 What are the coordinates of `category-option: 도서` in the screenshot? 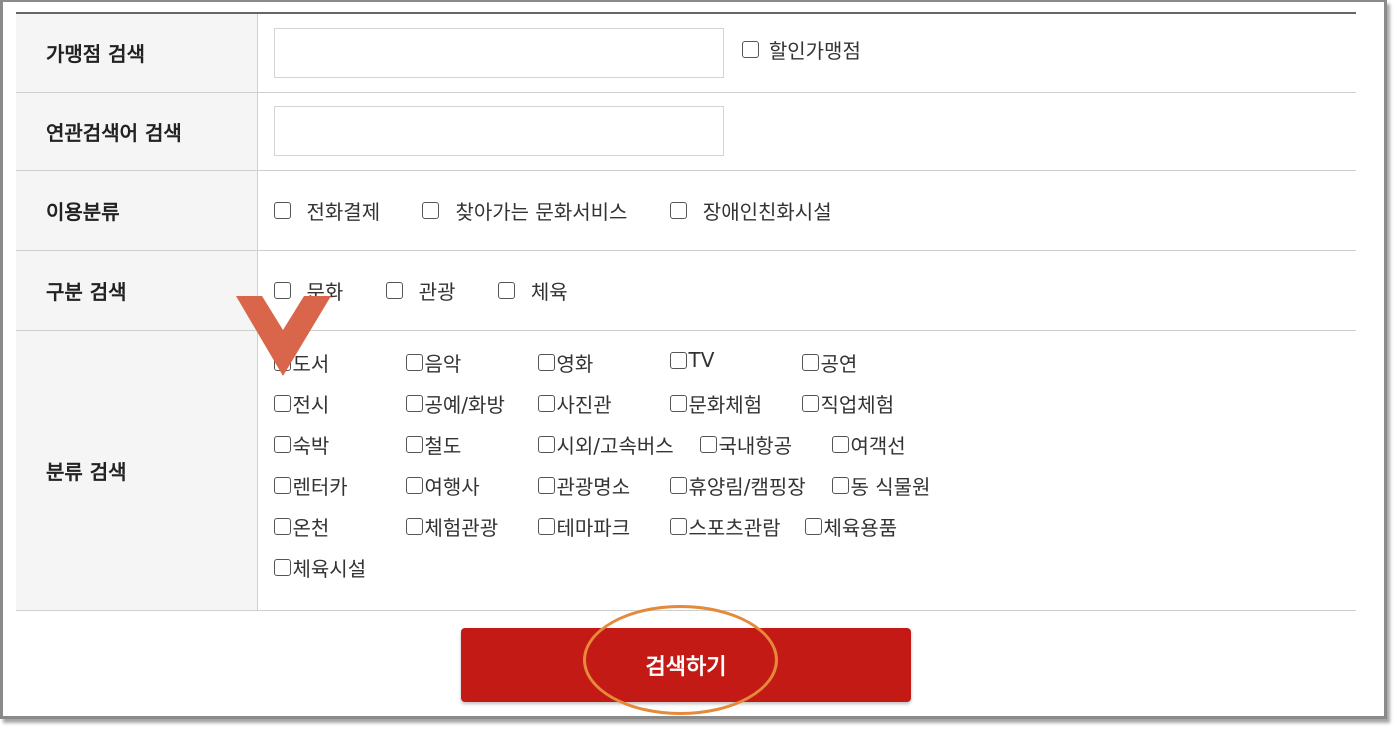 It's located at (301, 362).